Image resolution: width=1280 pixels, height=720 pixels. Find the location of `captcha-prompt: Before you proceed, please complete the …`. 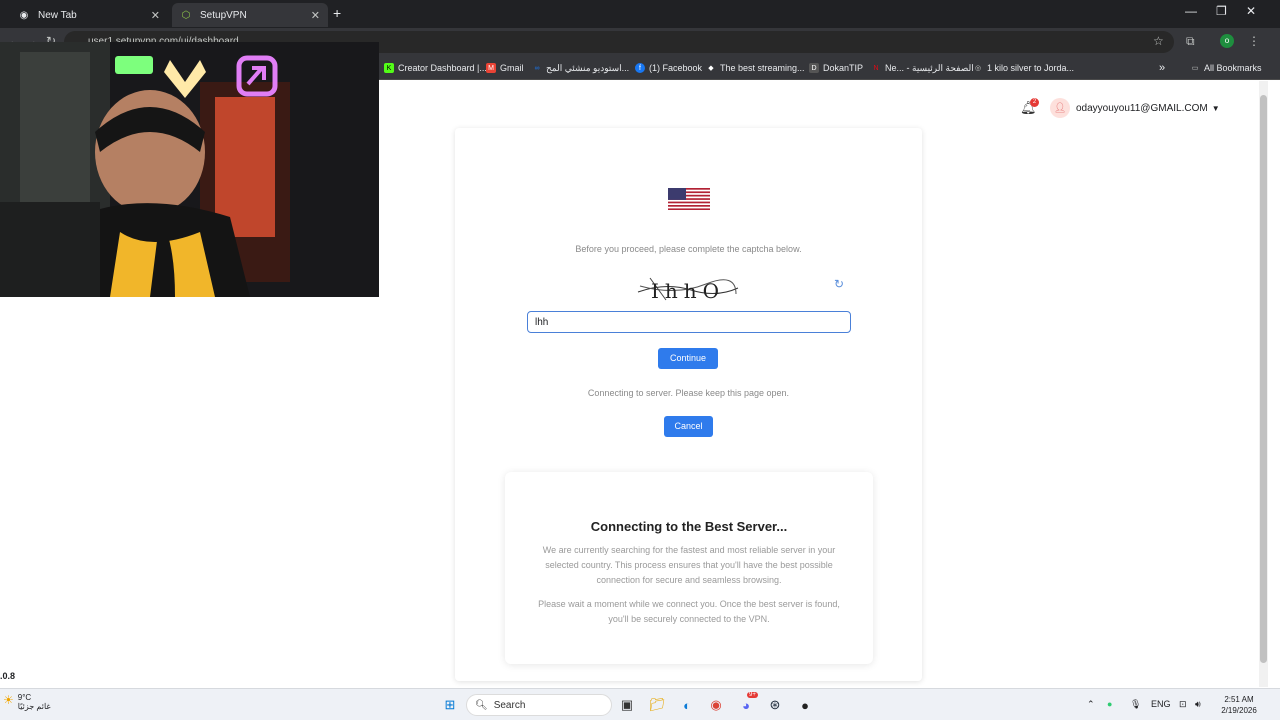

captcha-prompt: Before you proceed, please complete the … is located at coordinates (688, 249).